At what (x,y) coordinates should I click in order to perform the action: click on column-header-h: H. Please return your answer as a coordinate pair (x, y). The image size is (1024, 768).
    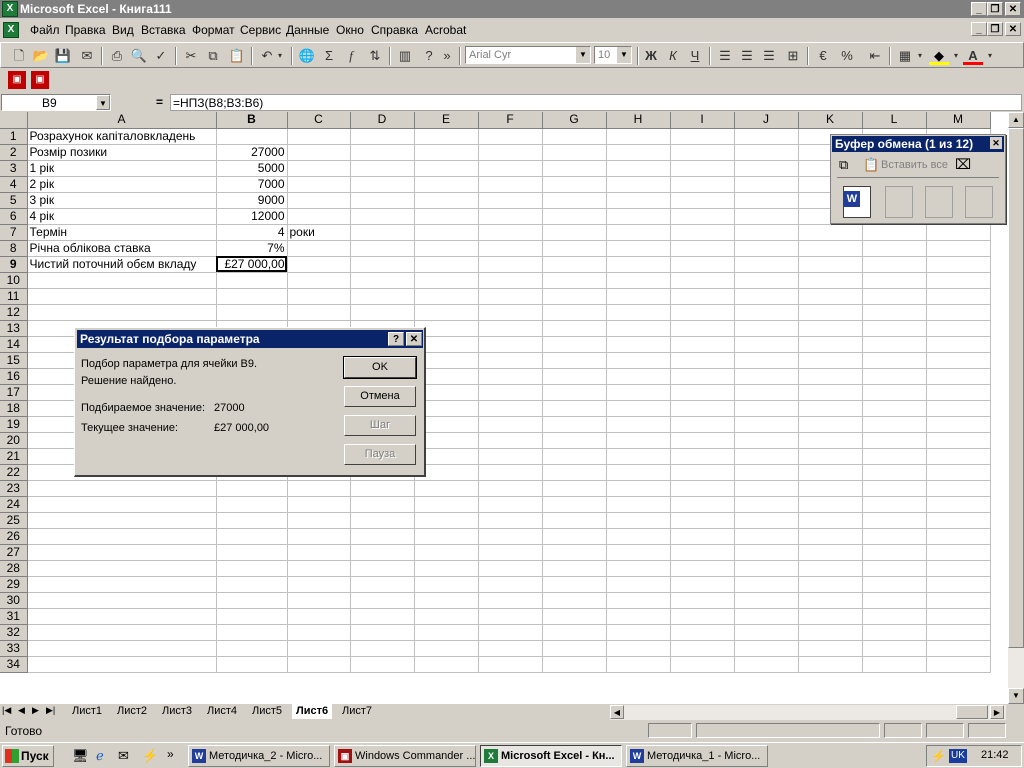
    Looking at the image, I should click on (638, 120).